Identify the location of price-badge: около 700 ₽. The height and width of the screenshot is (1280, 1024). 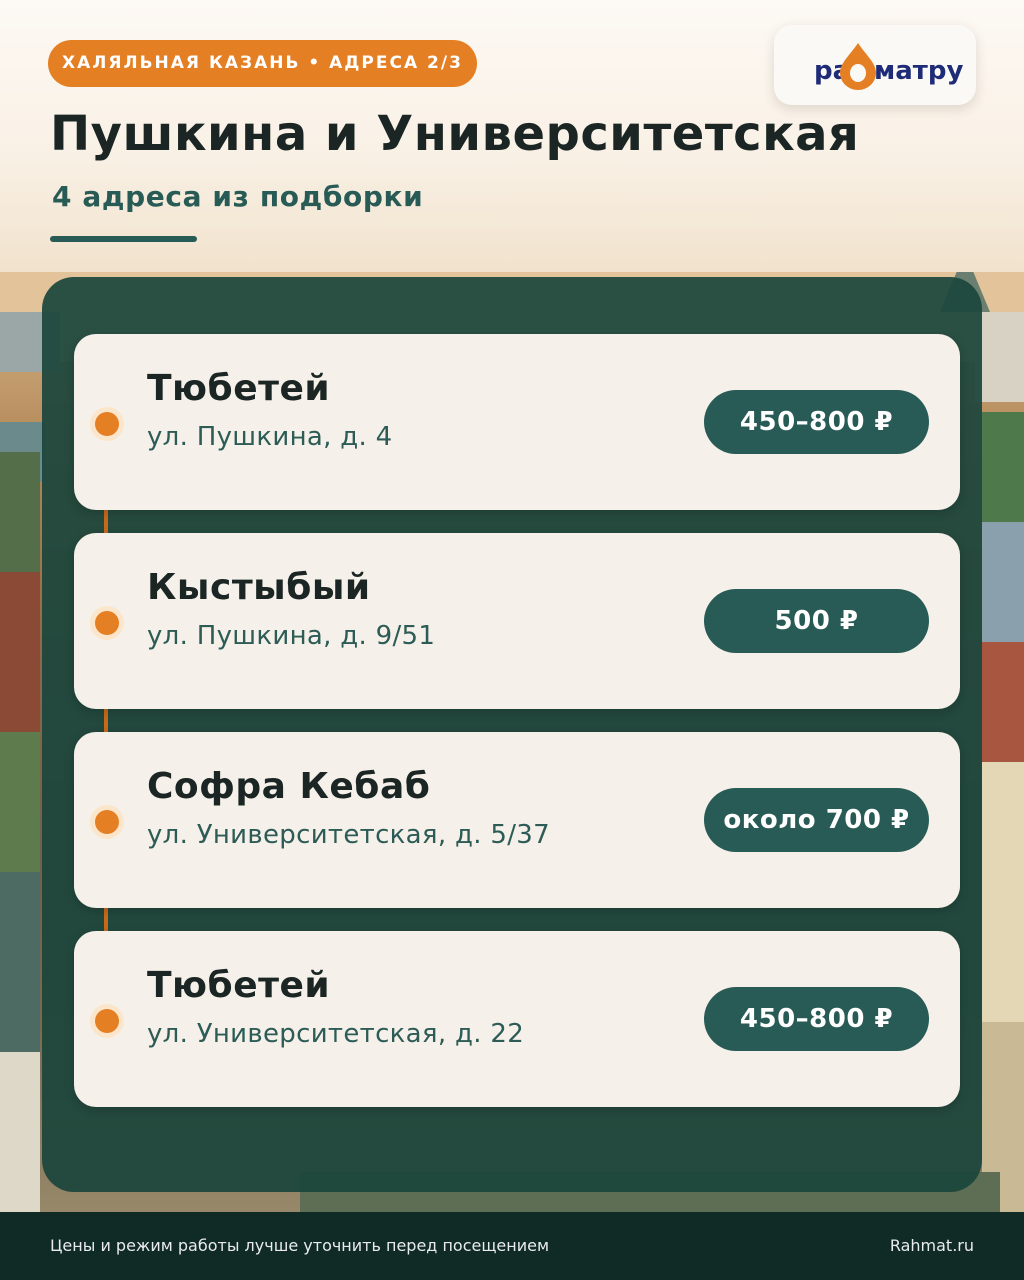
(816, 820).